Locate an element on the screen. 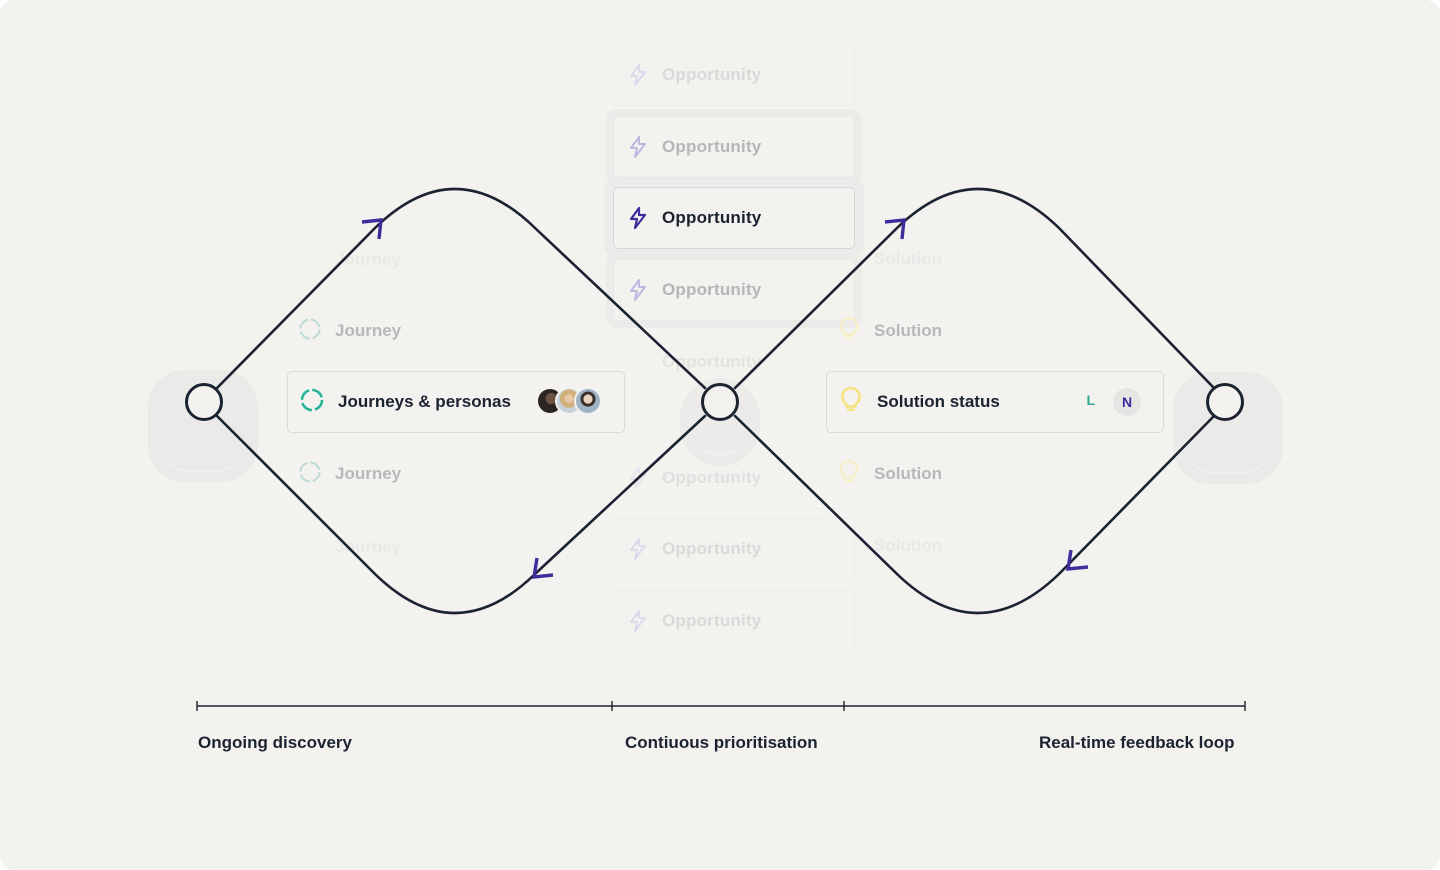 The height and width of the screenshot is (870, 1440). timeline-label-discovery: Ongoing discovery is located at coordinates (275, 742).